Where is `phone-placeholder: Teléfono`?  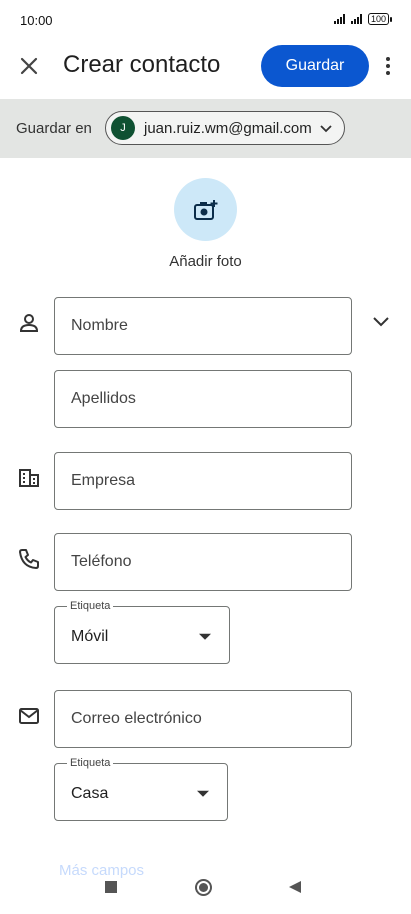
phone-placeholder: Teléfono is located at coordinates (101, 561).